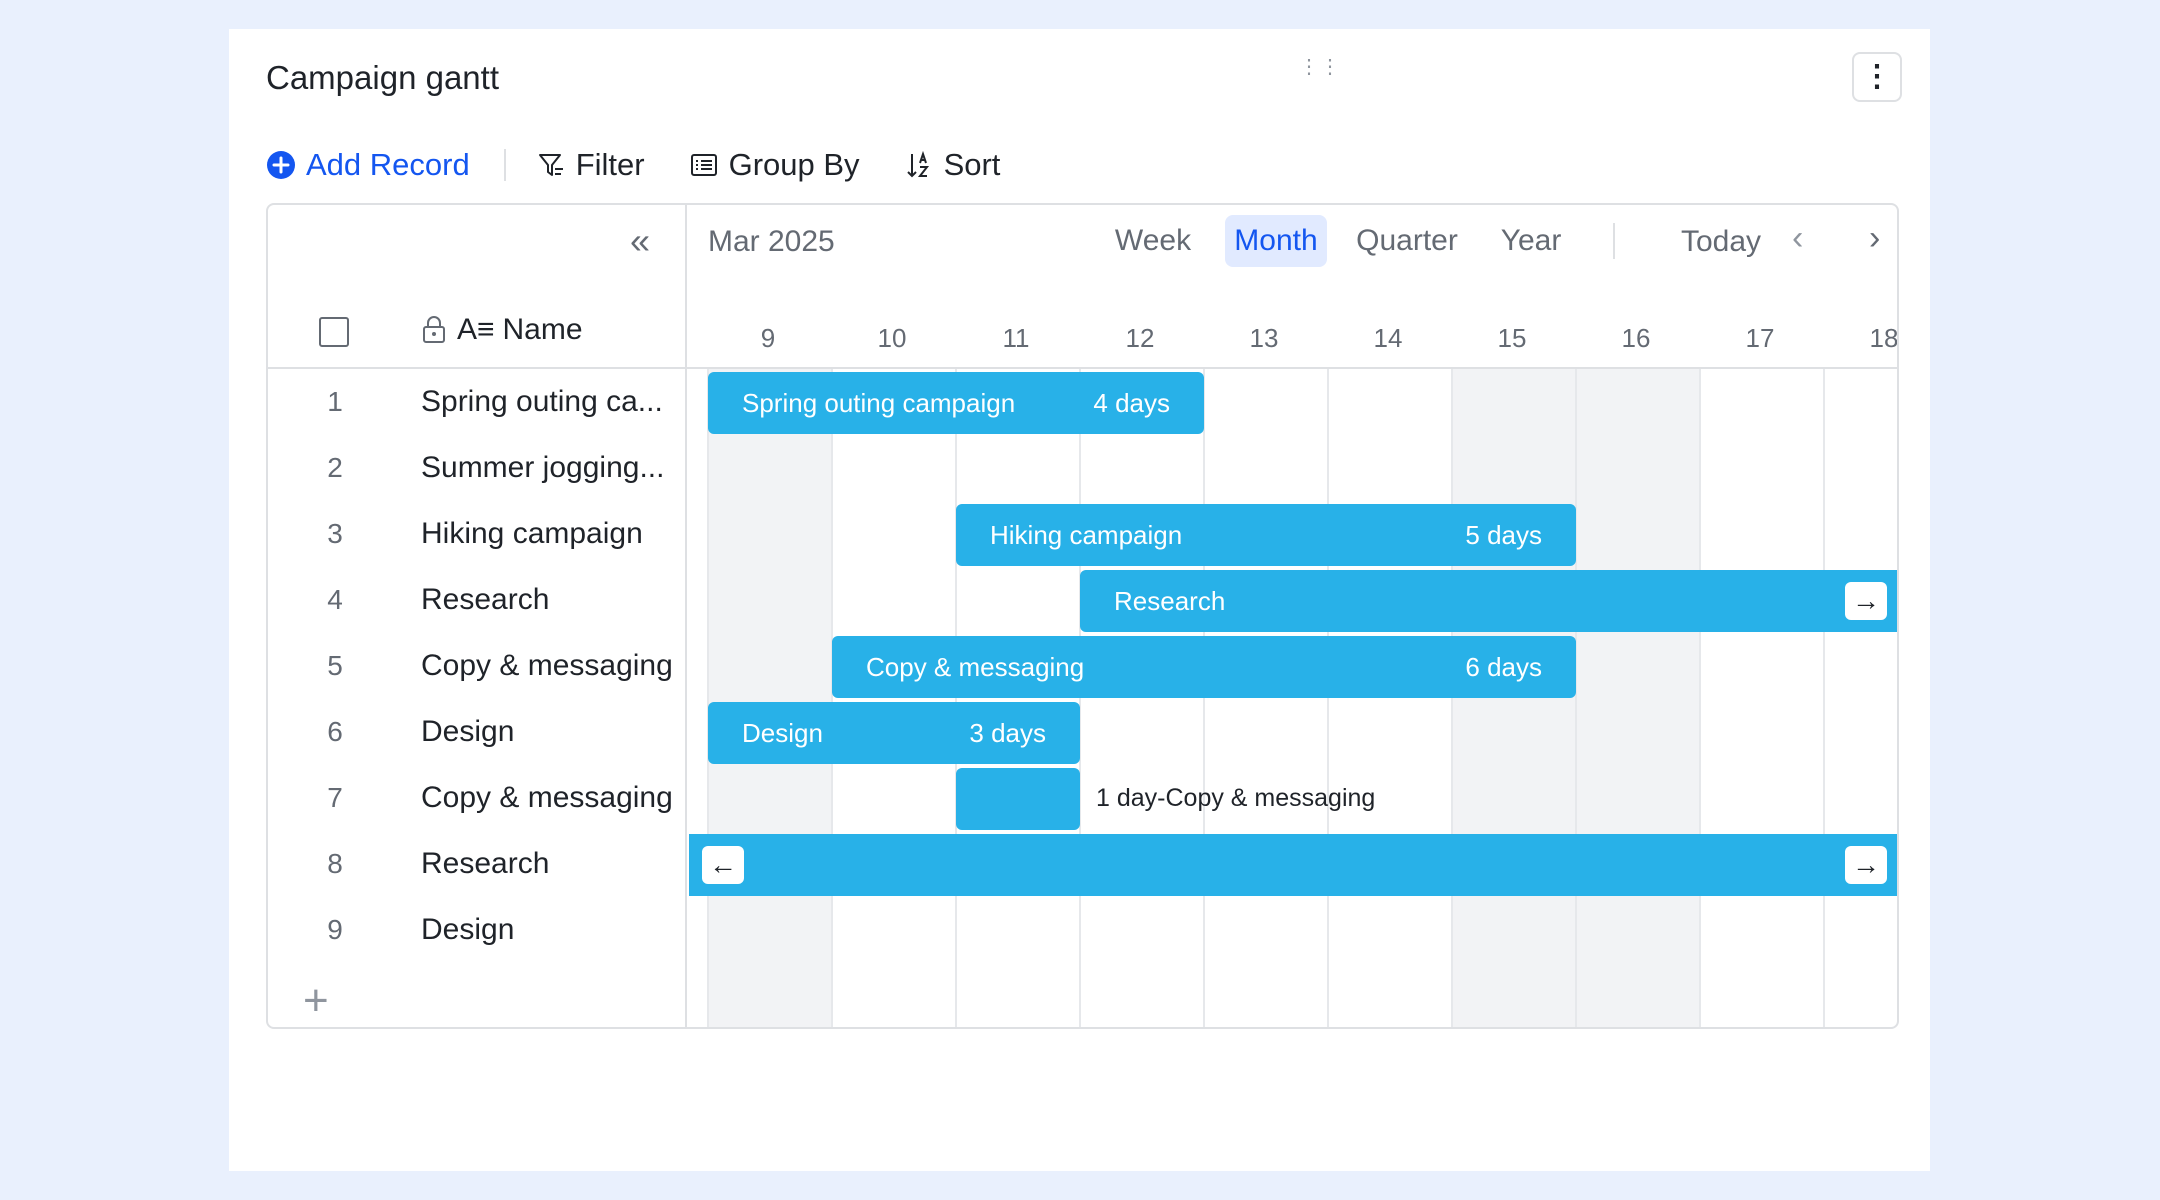 The height and width of the screenshot is (1200, 2160). I want to click on day-label: 11, so click(1016, 338).